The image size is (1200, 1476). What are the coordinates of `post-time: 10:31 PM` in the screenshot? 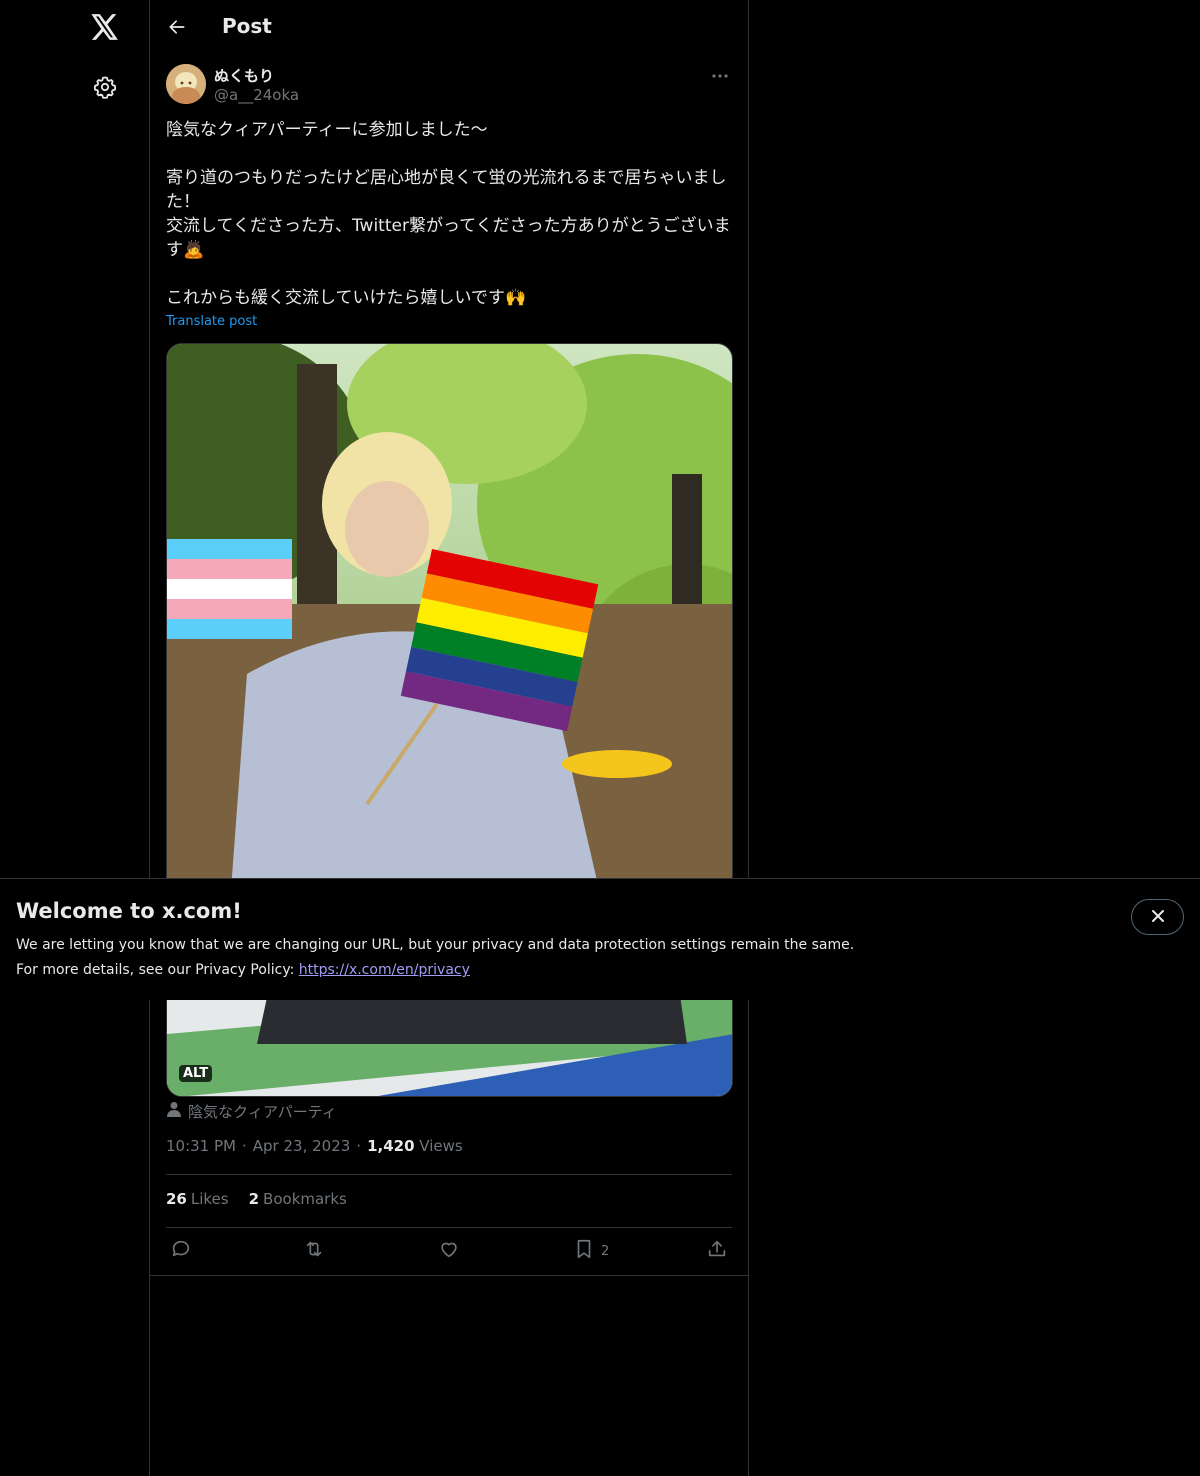 It's located at (201, 1146).